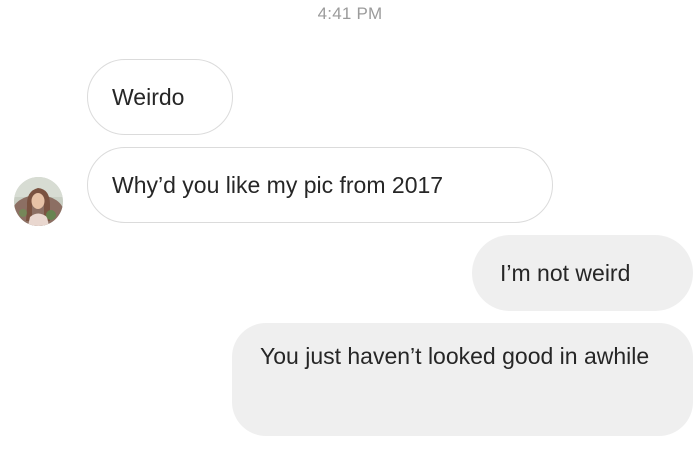 This screenshot has width=700, height=453. I want to click on message-text: Weirdo, so click(148, 97).